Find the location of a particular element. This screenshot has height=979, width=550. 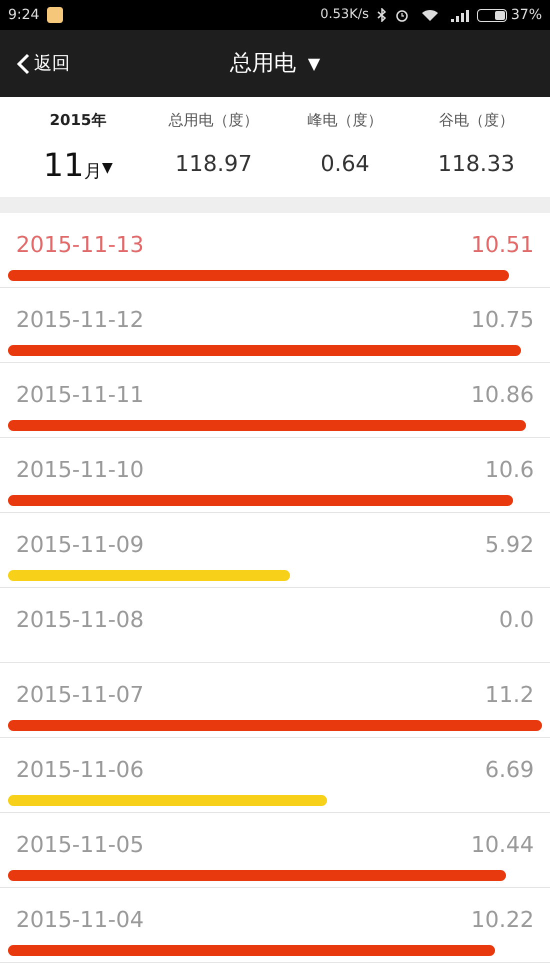

summary-value: 118.33 is located at coordinates (476, 164).